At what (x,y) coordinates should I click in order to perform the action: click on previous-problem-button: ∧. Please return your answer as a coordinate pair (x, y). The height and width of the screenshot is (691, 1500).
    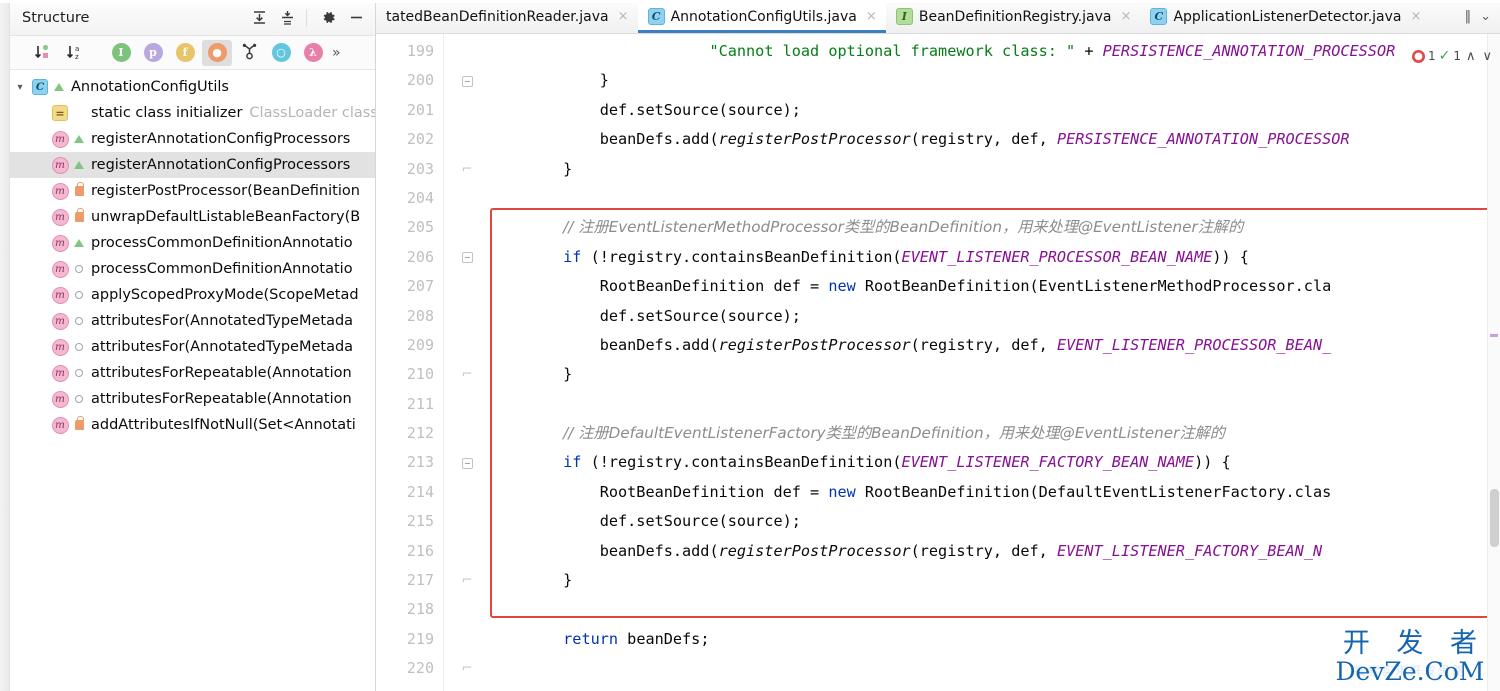
    Looking at the image, I should click on (1471, 56).